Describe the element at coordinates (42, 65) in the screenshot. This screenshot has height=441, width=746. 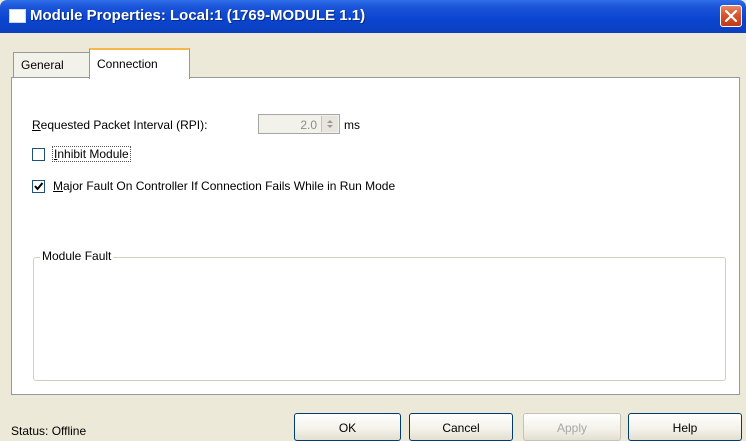
I see `tab-general-label: General` at that location.